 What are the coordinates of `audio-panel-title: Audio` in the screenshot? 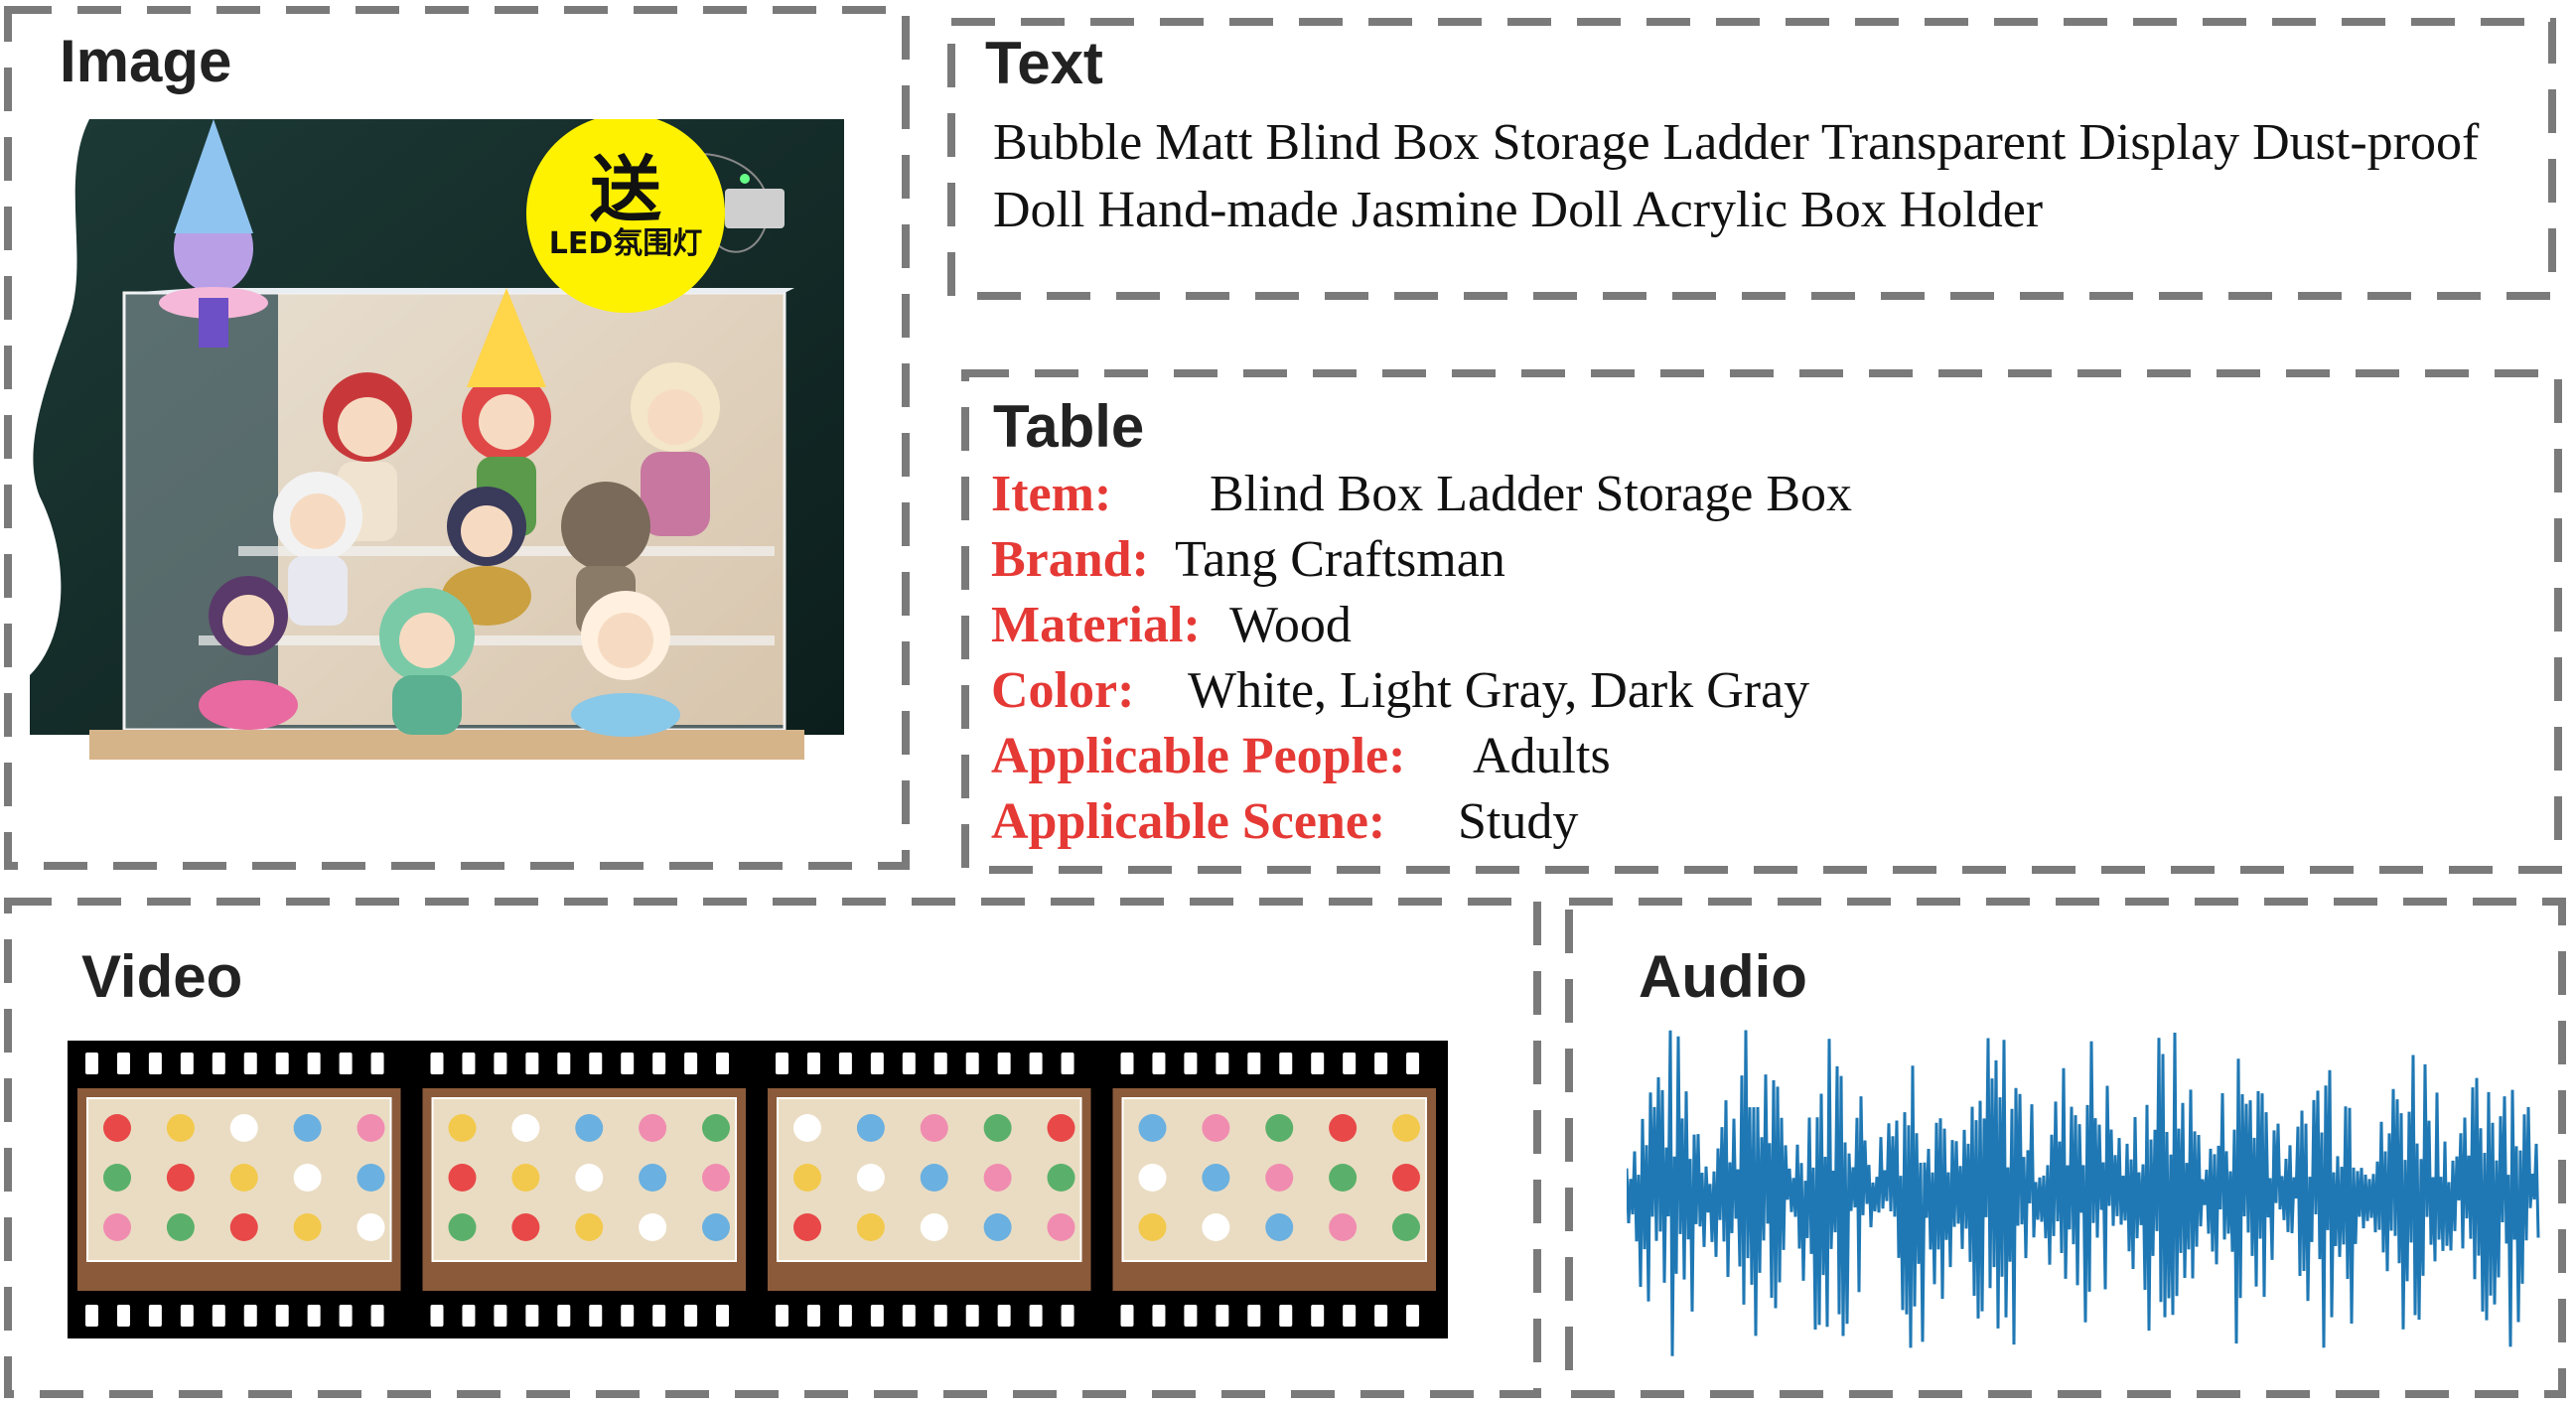 It's located at (1723, 976).